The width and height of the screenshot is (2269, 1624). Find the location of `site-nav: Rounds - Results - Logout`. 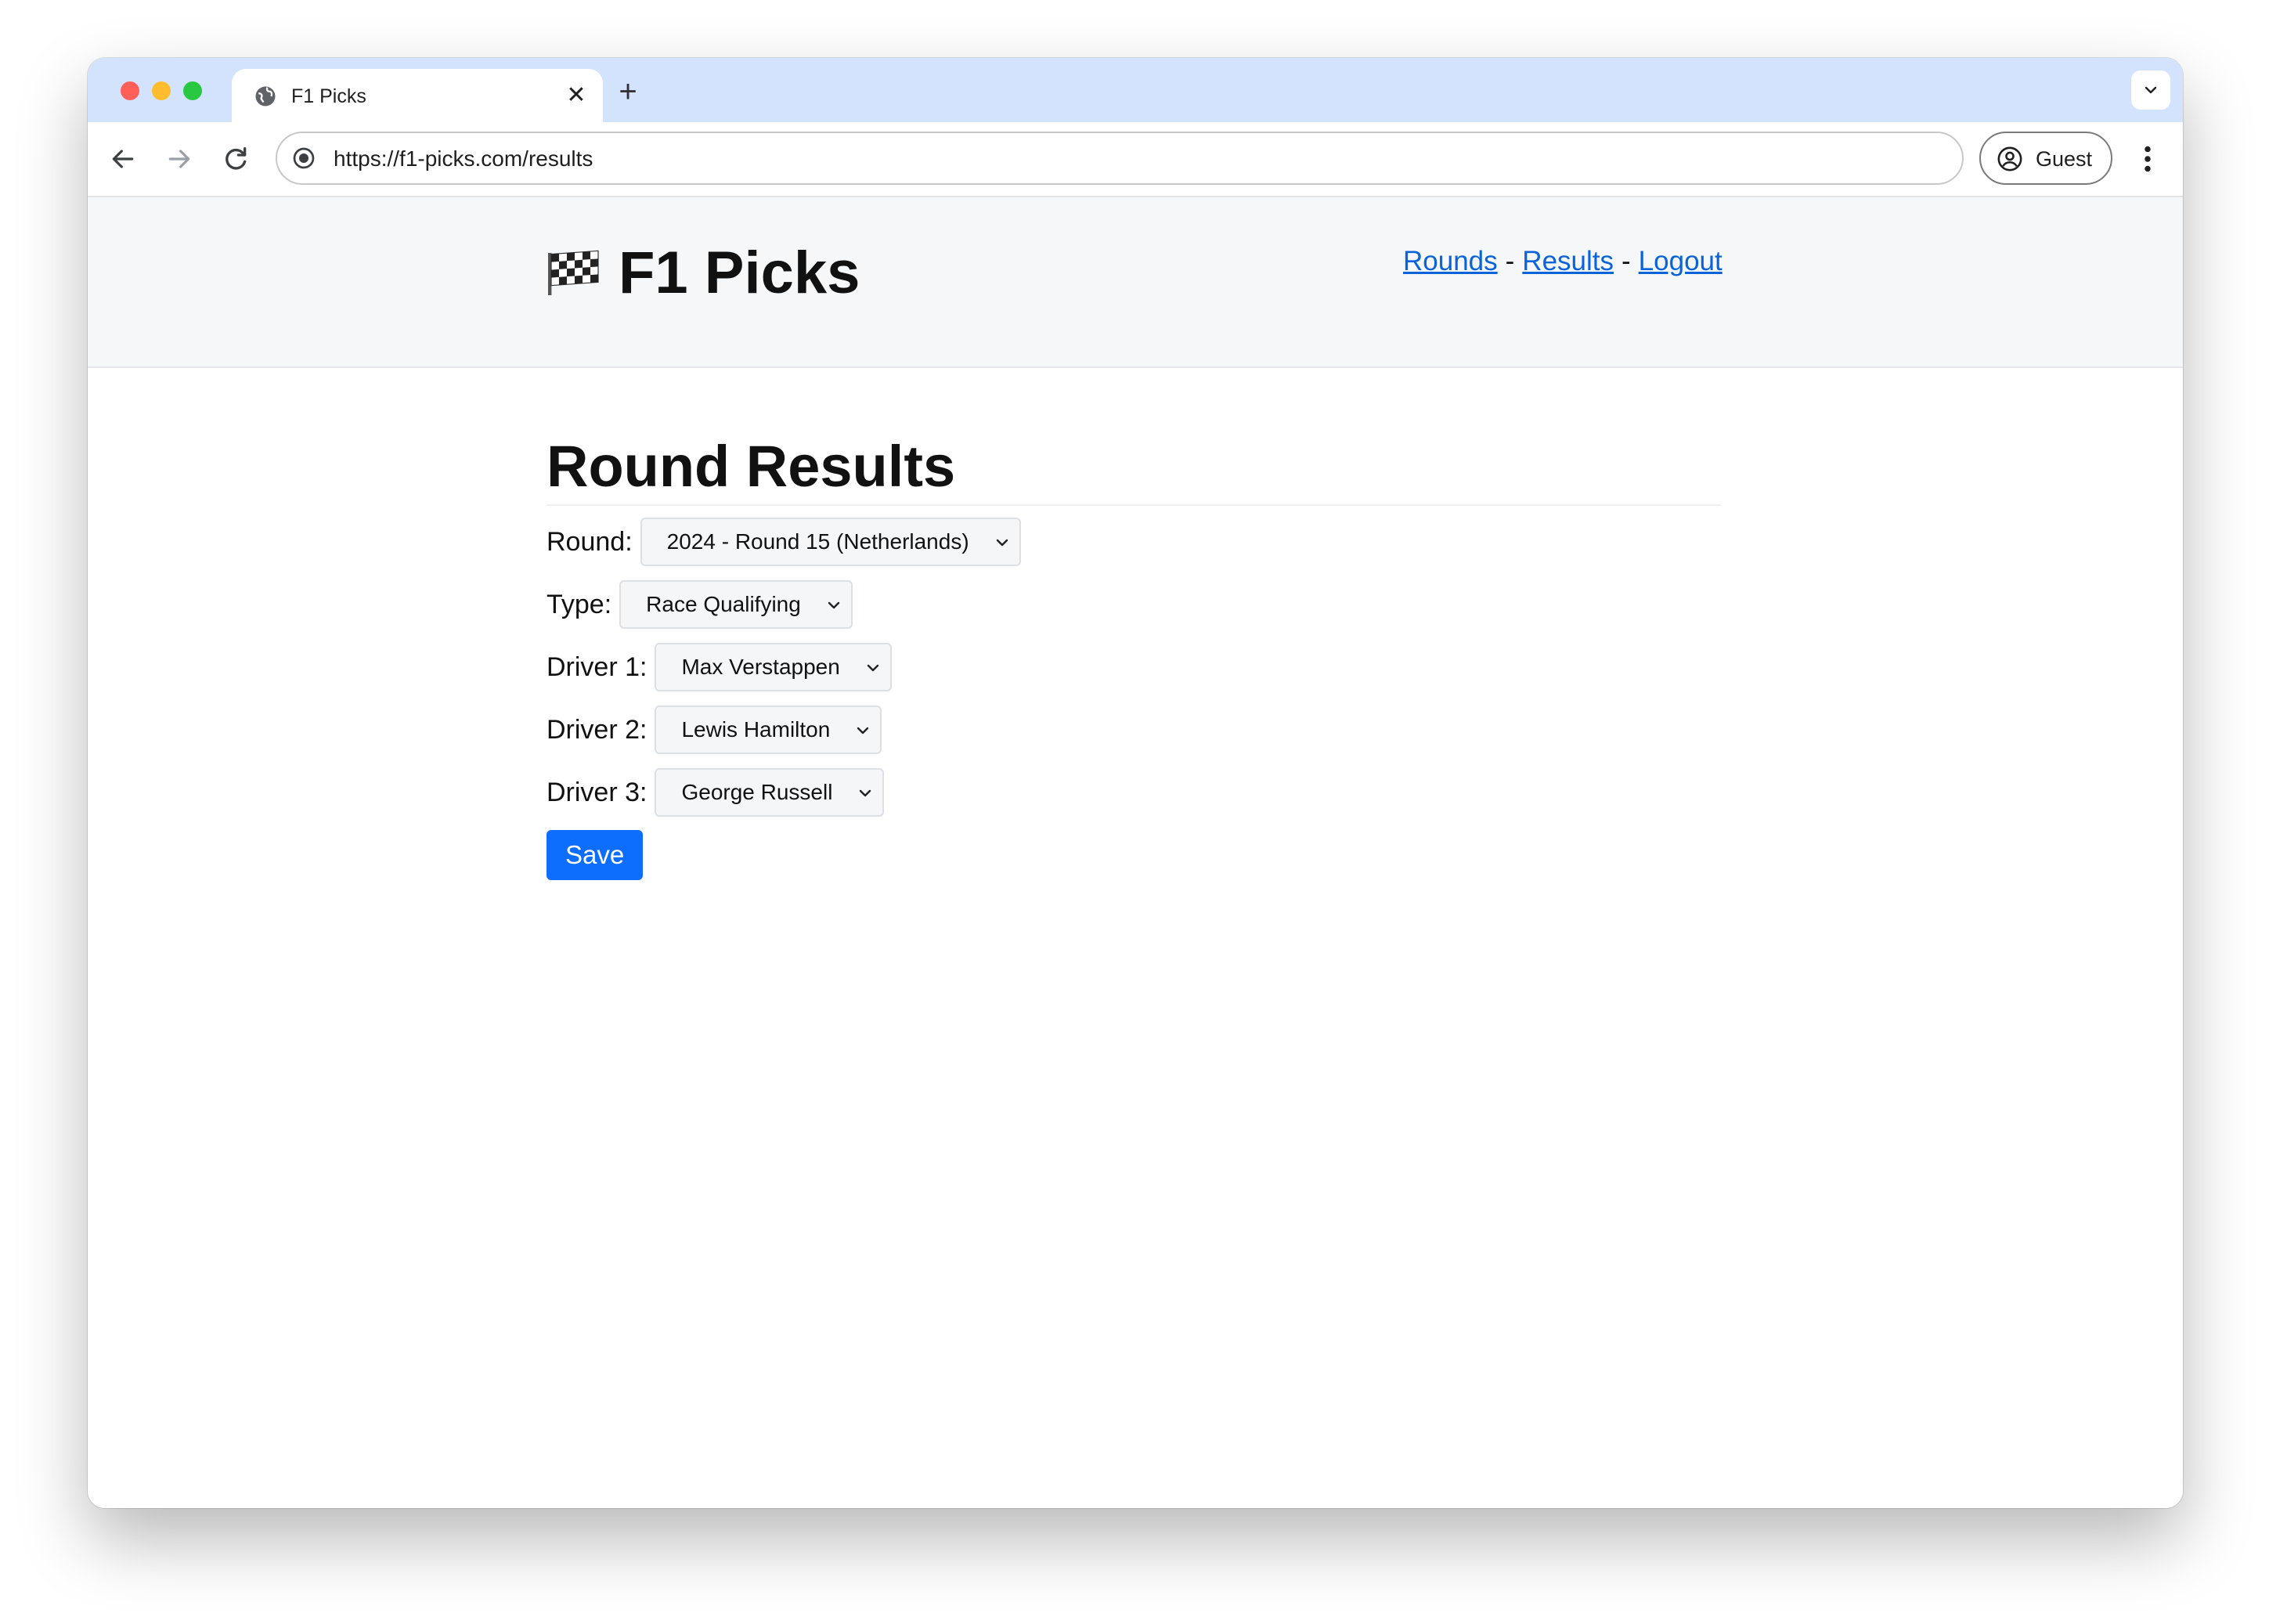

site-nav: Rounds - Results - Logout is located at coordinates (1562, 261).